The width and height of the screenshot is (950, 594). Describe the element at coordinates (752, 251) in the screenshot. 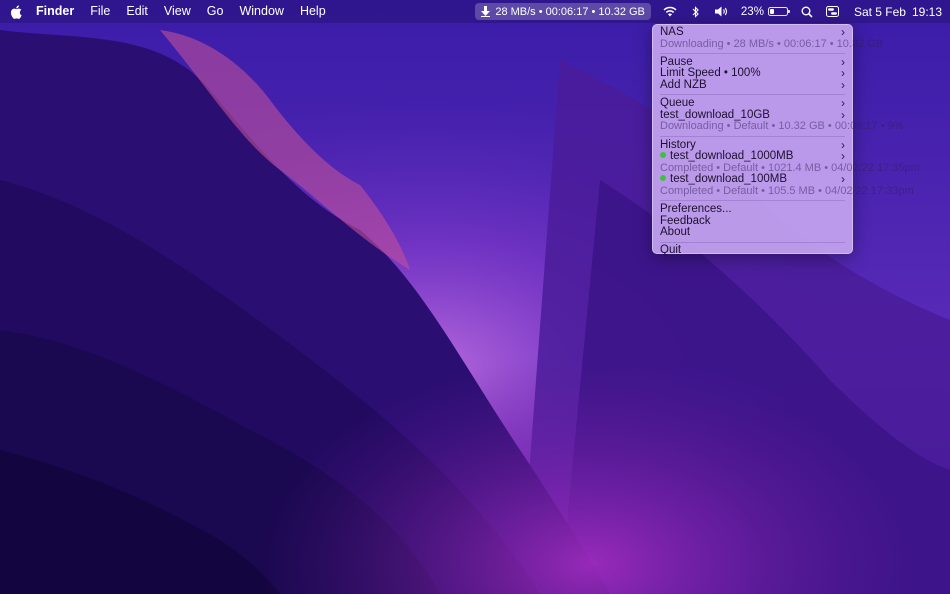

I see `menu-item-quit: Quit` at that location.